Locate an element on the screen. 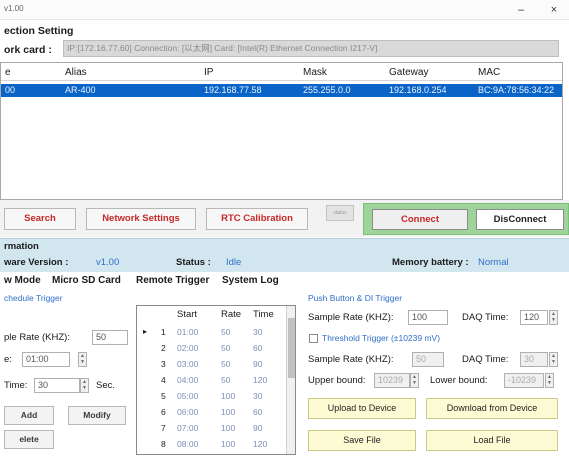 This screenshot has width=569, height=459. schedule-sample-rate-label: ple Rate (KHZ): is located at coordinates (37, 337).